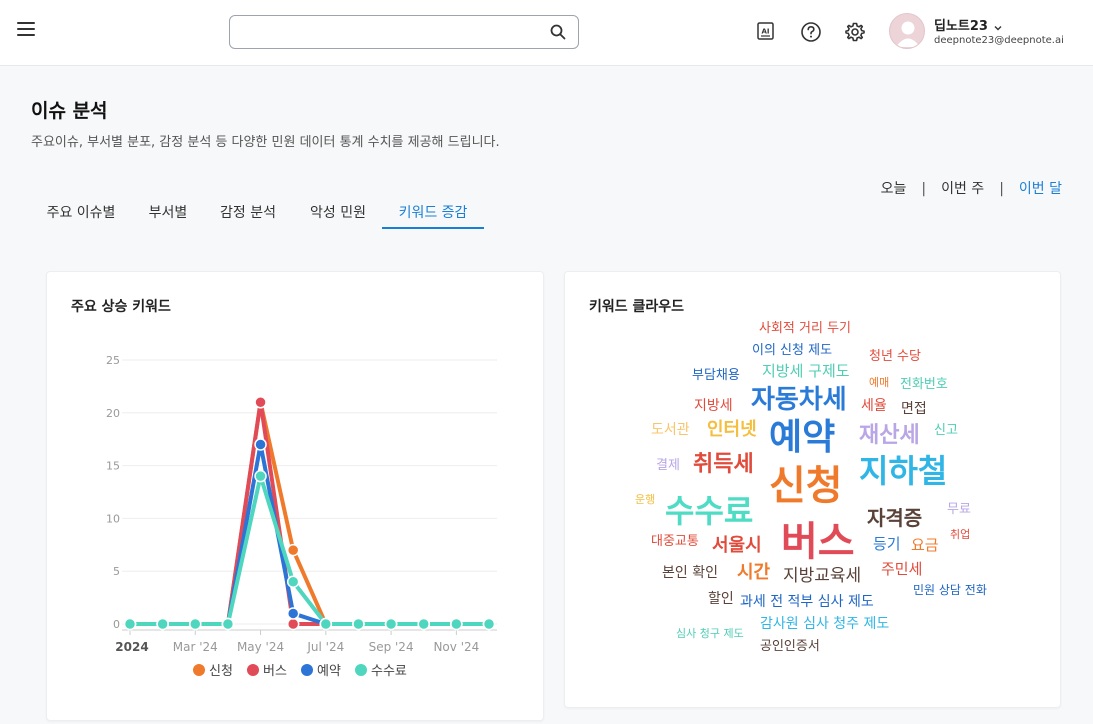  Describe the element at coordinates (710, 633) in the screenshot. I see `cloud-word: 심사 청구 제도` at that location.